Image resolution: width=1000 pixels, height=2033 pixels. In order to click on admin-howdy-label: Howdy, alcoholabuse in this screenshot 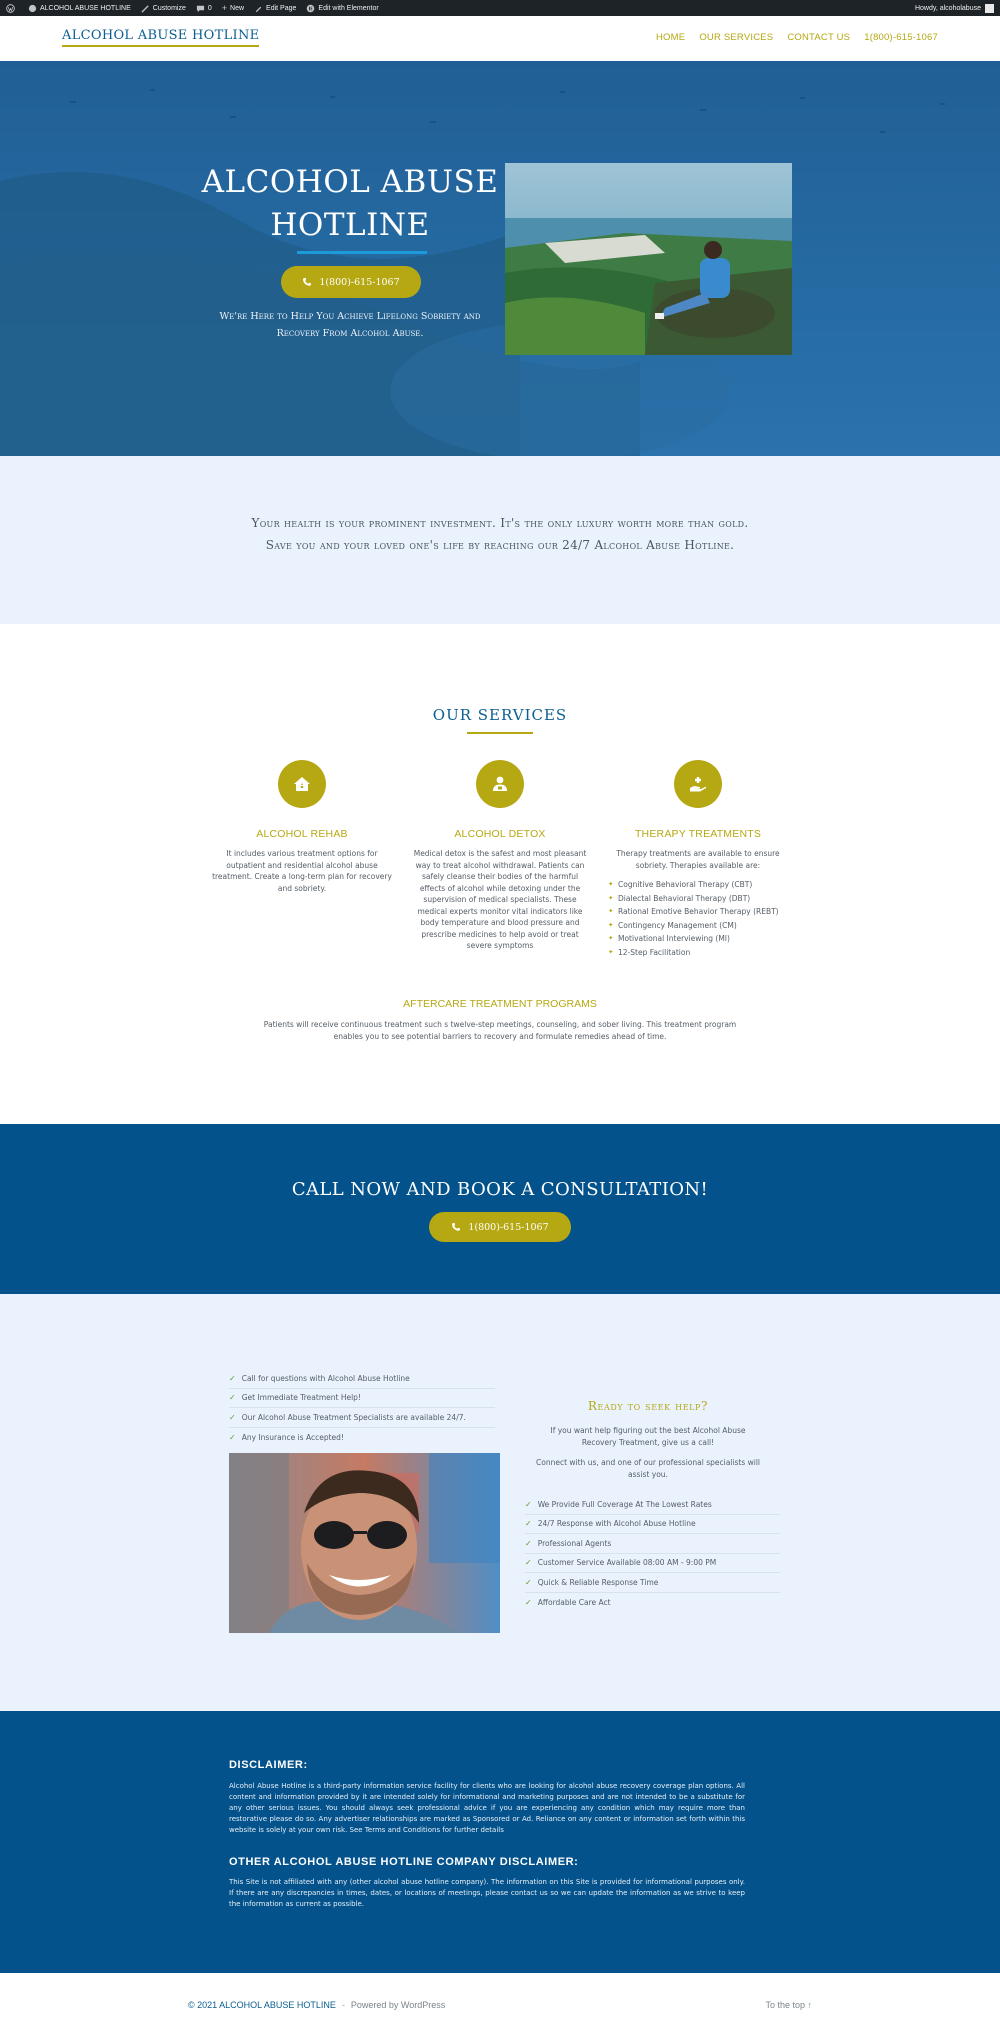, I will do `click(947, 8)`.